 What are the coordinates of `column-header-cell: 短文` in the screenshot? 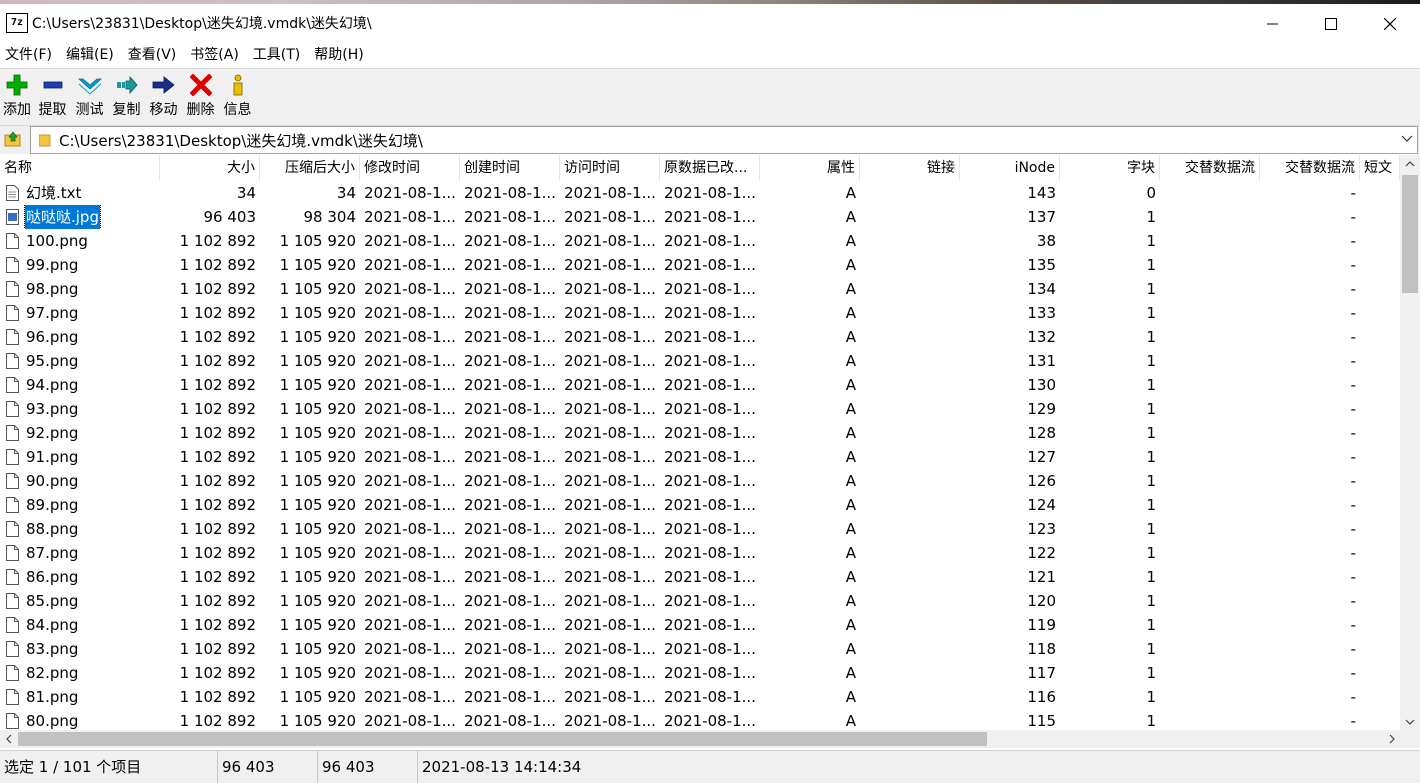 It's located at (1380, 168).